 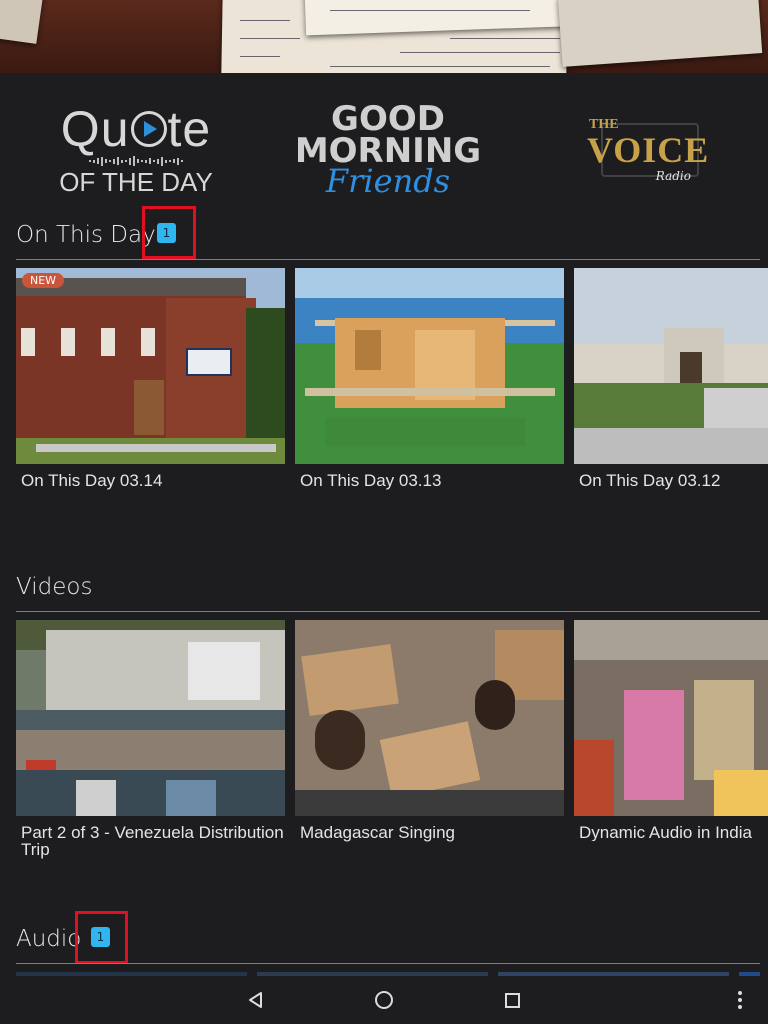 What do you see at coordinates (136, 161) in the screenshot?
I see `waveform-icon` at bounding box center [136, 161].